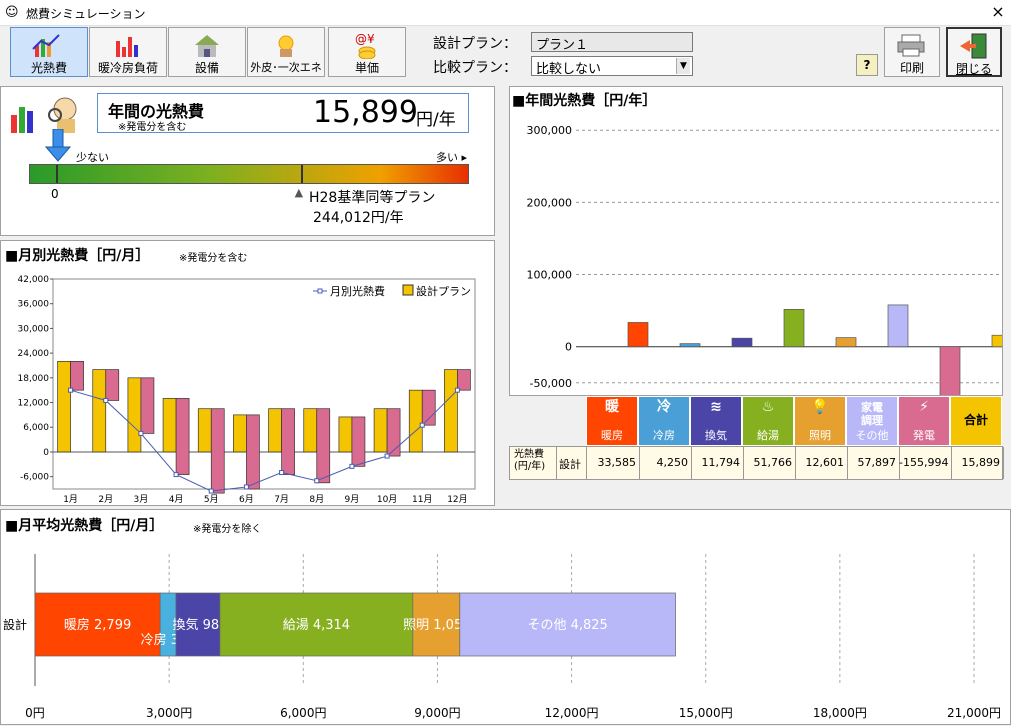 The image size is (1011, 726). I want to click on category-header-給湯: ♨ 給湯, so click(768, 421).